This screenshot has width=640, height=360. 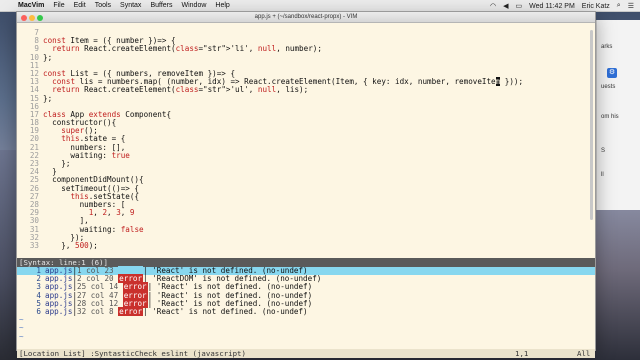 I want to click on background-window-text: arks, so click(x=607, y=47).